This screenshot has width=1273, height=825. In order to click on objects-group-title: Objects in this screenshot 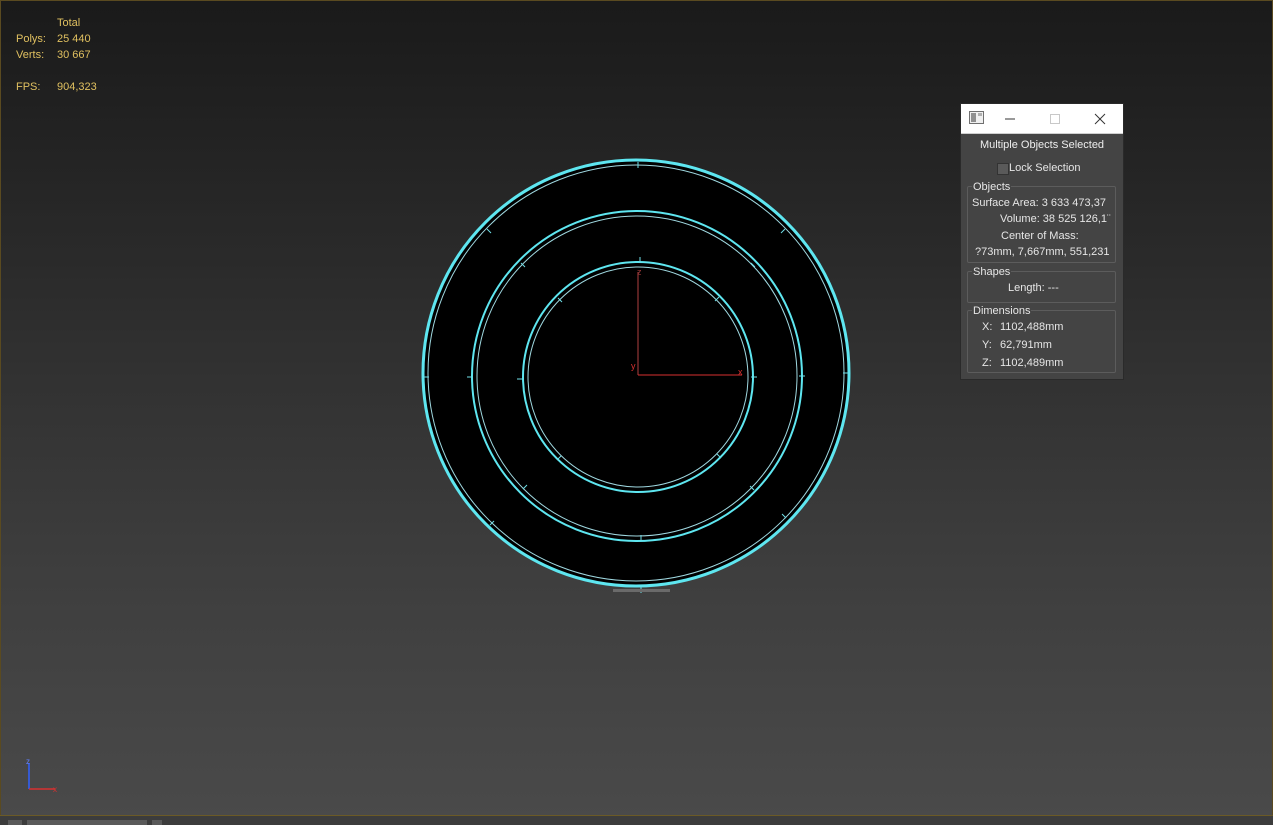, I will do `click(992, 187)`.